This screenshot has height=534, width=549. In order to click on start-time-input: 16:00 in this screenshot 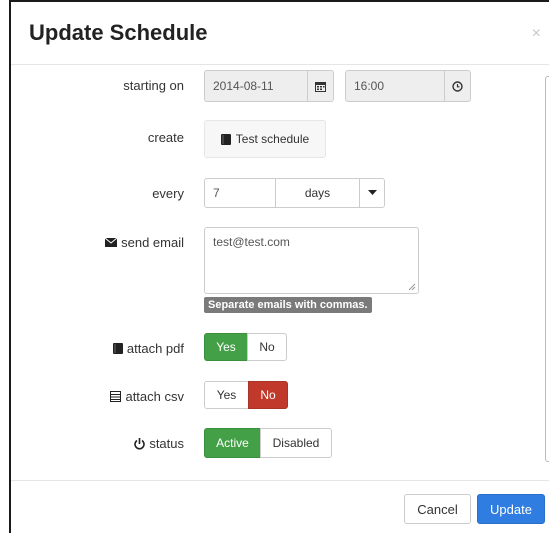, I will do `click(395, 86)`.